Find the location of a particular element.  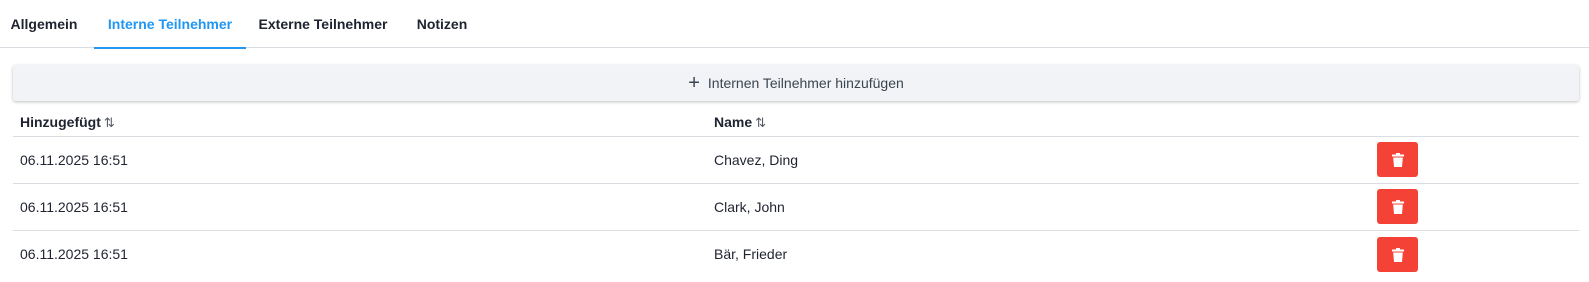

tab-interne-teilnehmer: Interne Teilnehmer is located at coordinates (170, 24).